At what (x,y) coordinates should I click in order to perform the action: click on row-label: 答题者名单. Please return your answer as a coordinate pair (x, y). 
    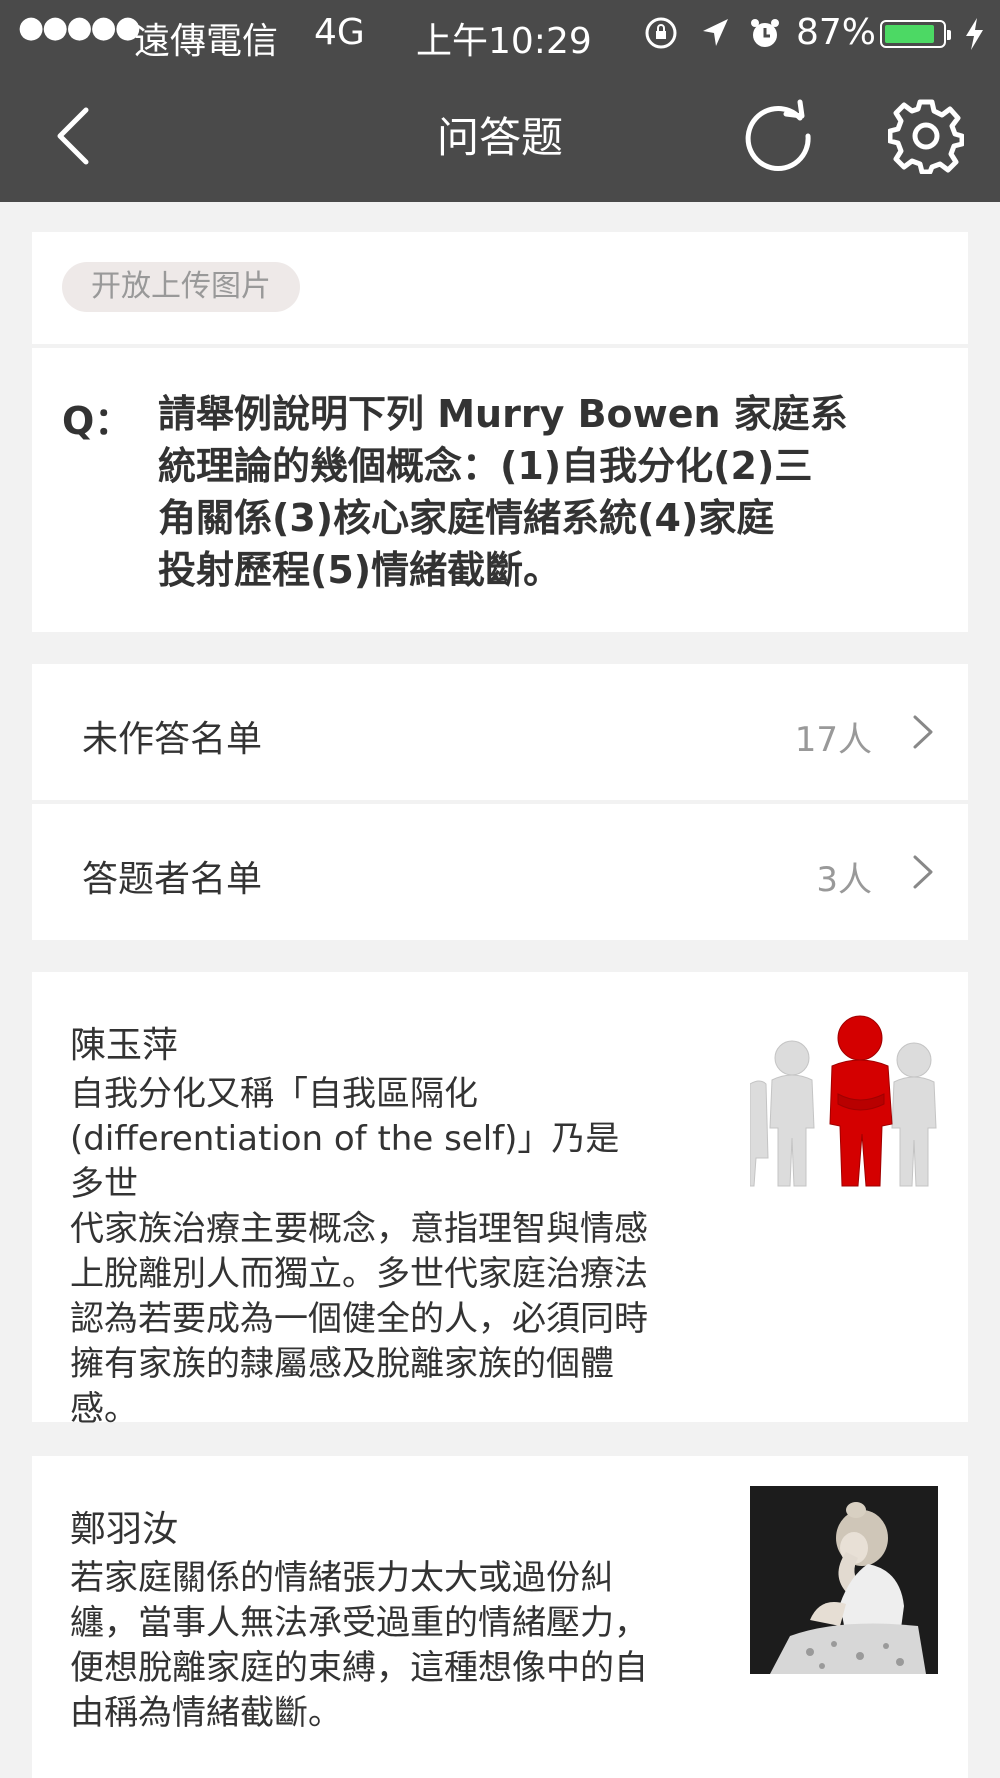
    Looking at the image, I should click on (172, 879).